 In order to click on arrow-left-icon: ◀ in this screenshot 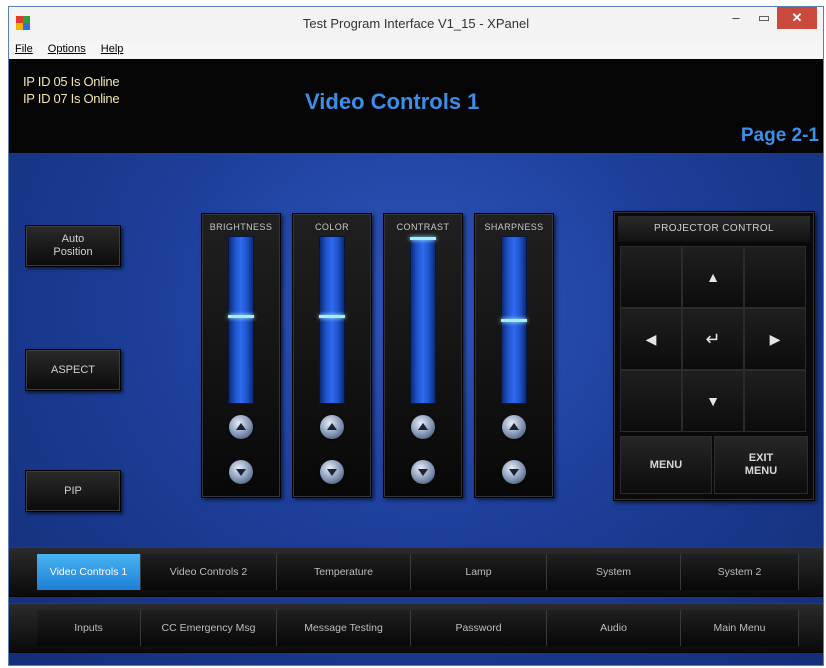, I will do `click(651, 338)`.